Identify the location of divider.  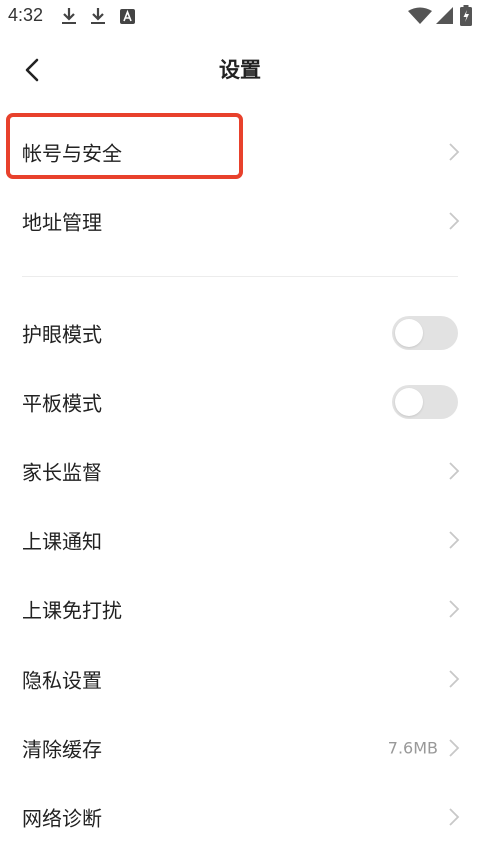
(240, 276).